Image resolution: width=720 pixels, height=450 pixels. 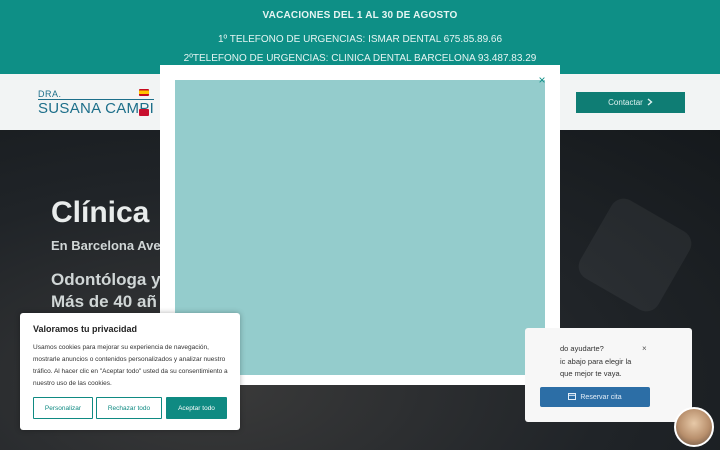 What do you see at coordinates (572, 397) in the screenshot?
I see `calendar-icon` at bounding box center [572, 397].